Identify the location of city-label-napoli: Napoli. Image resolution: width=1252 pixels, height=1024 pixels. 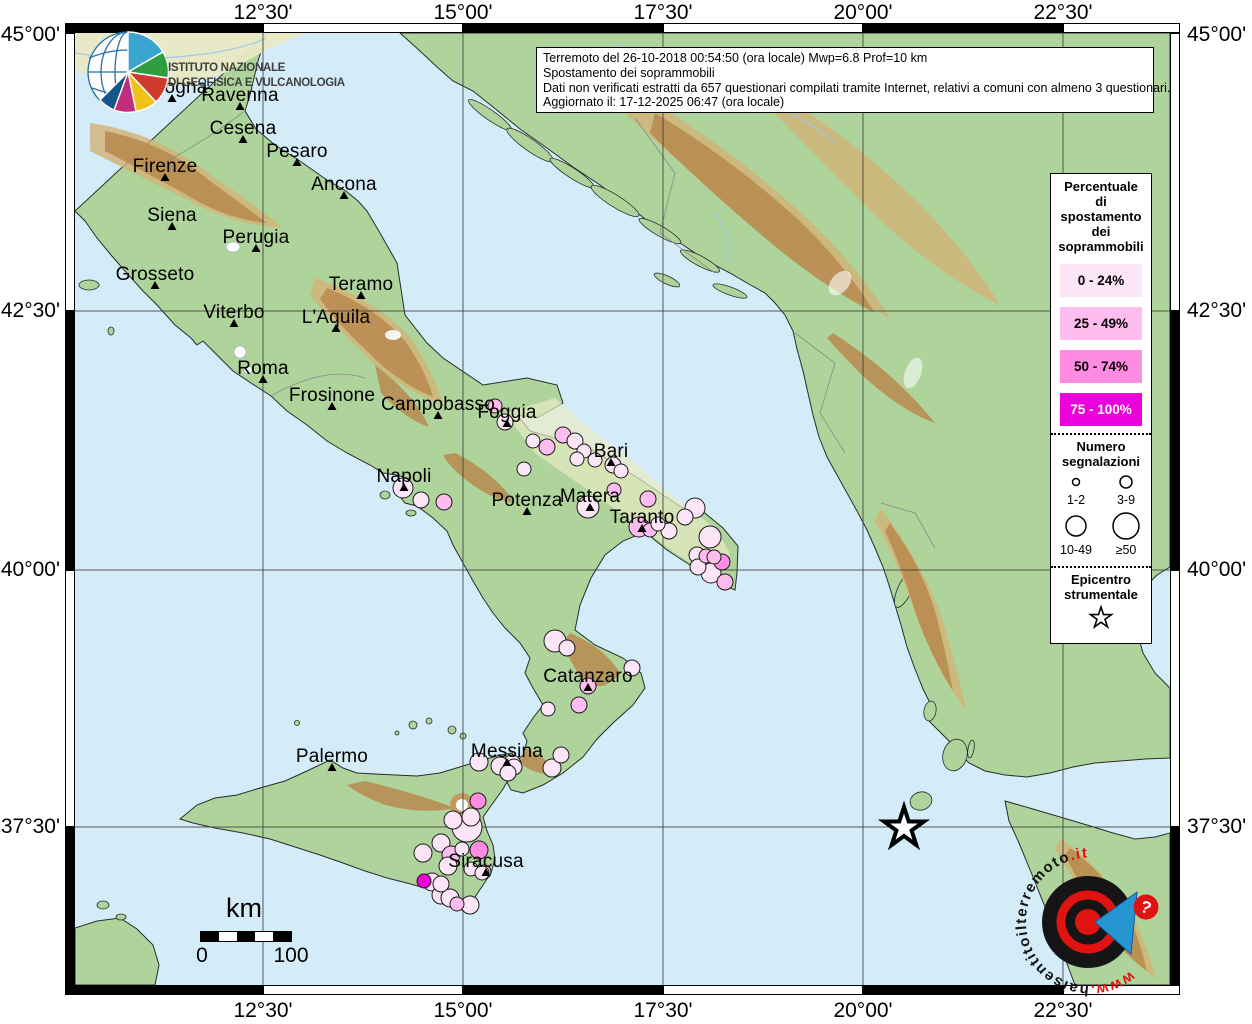
(404, 476).